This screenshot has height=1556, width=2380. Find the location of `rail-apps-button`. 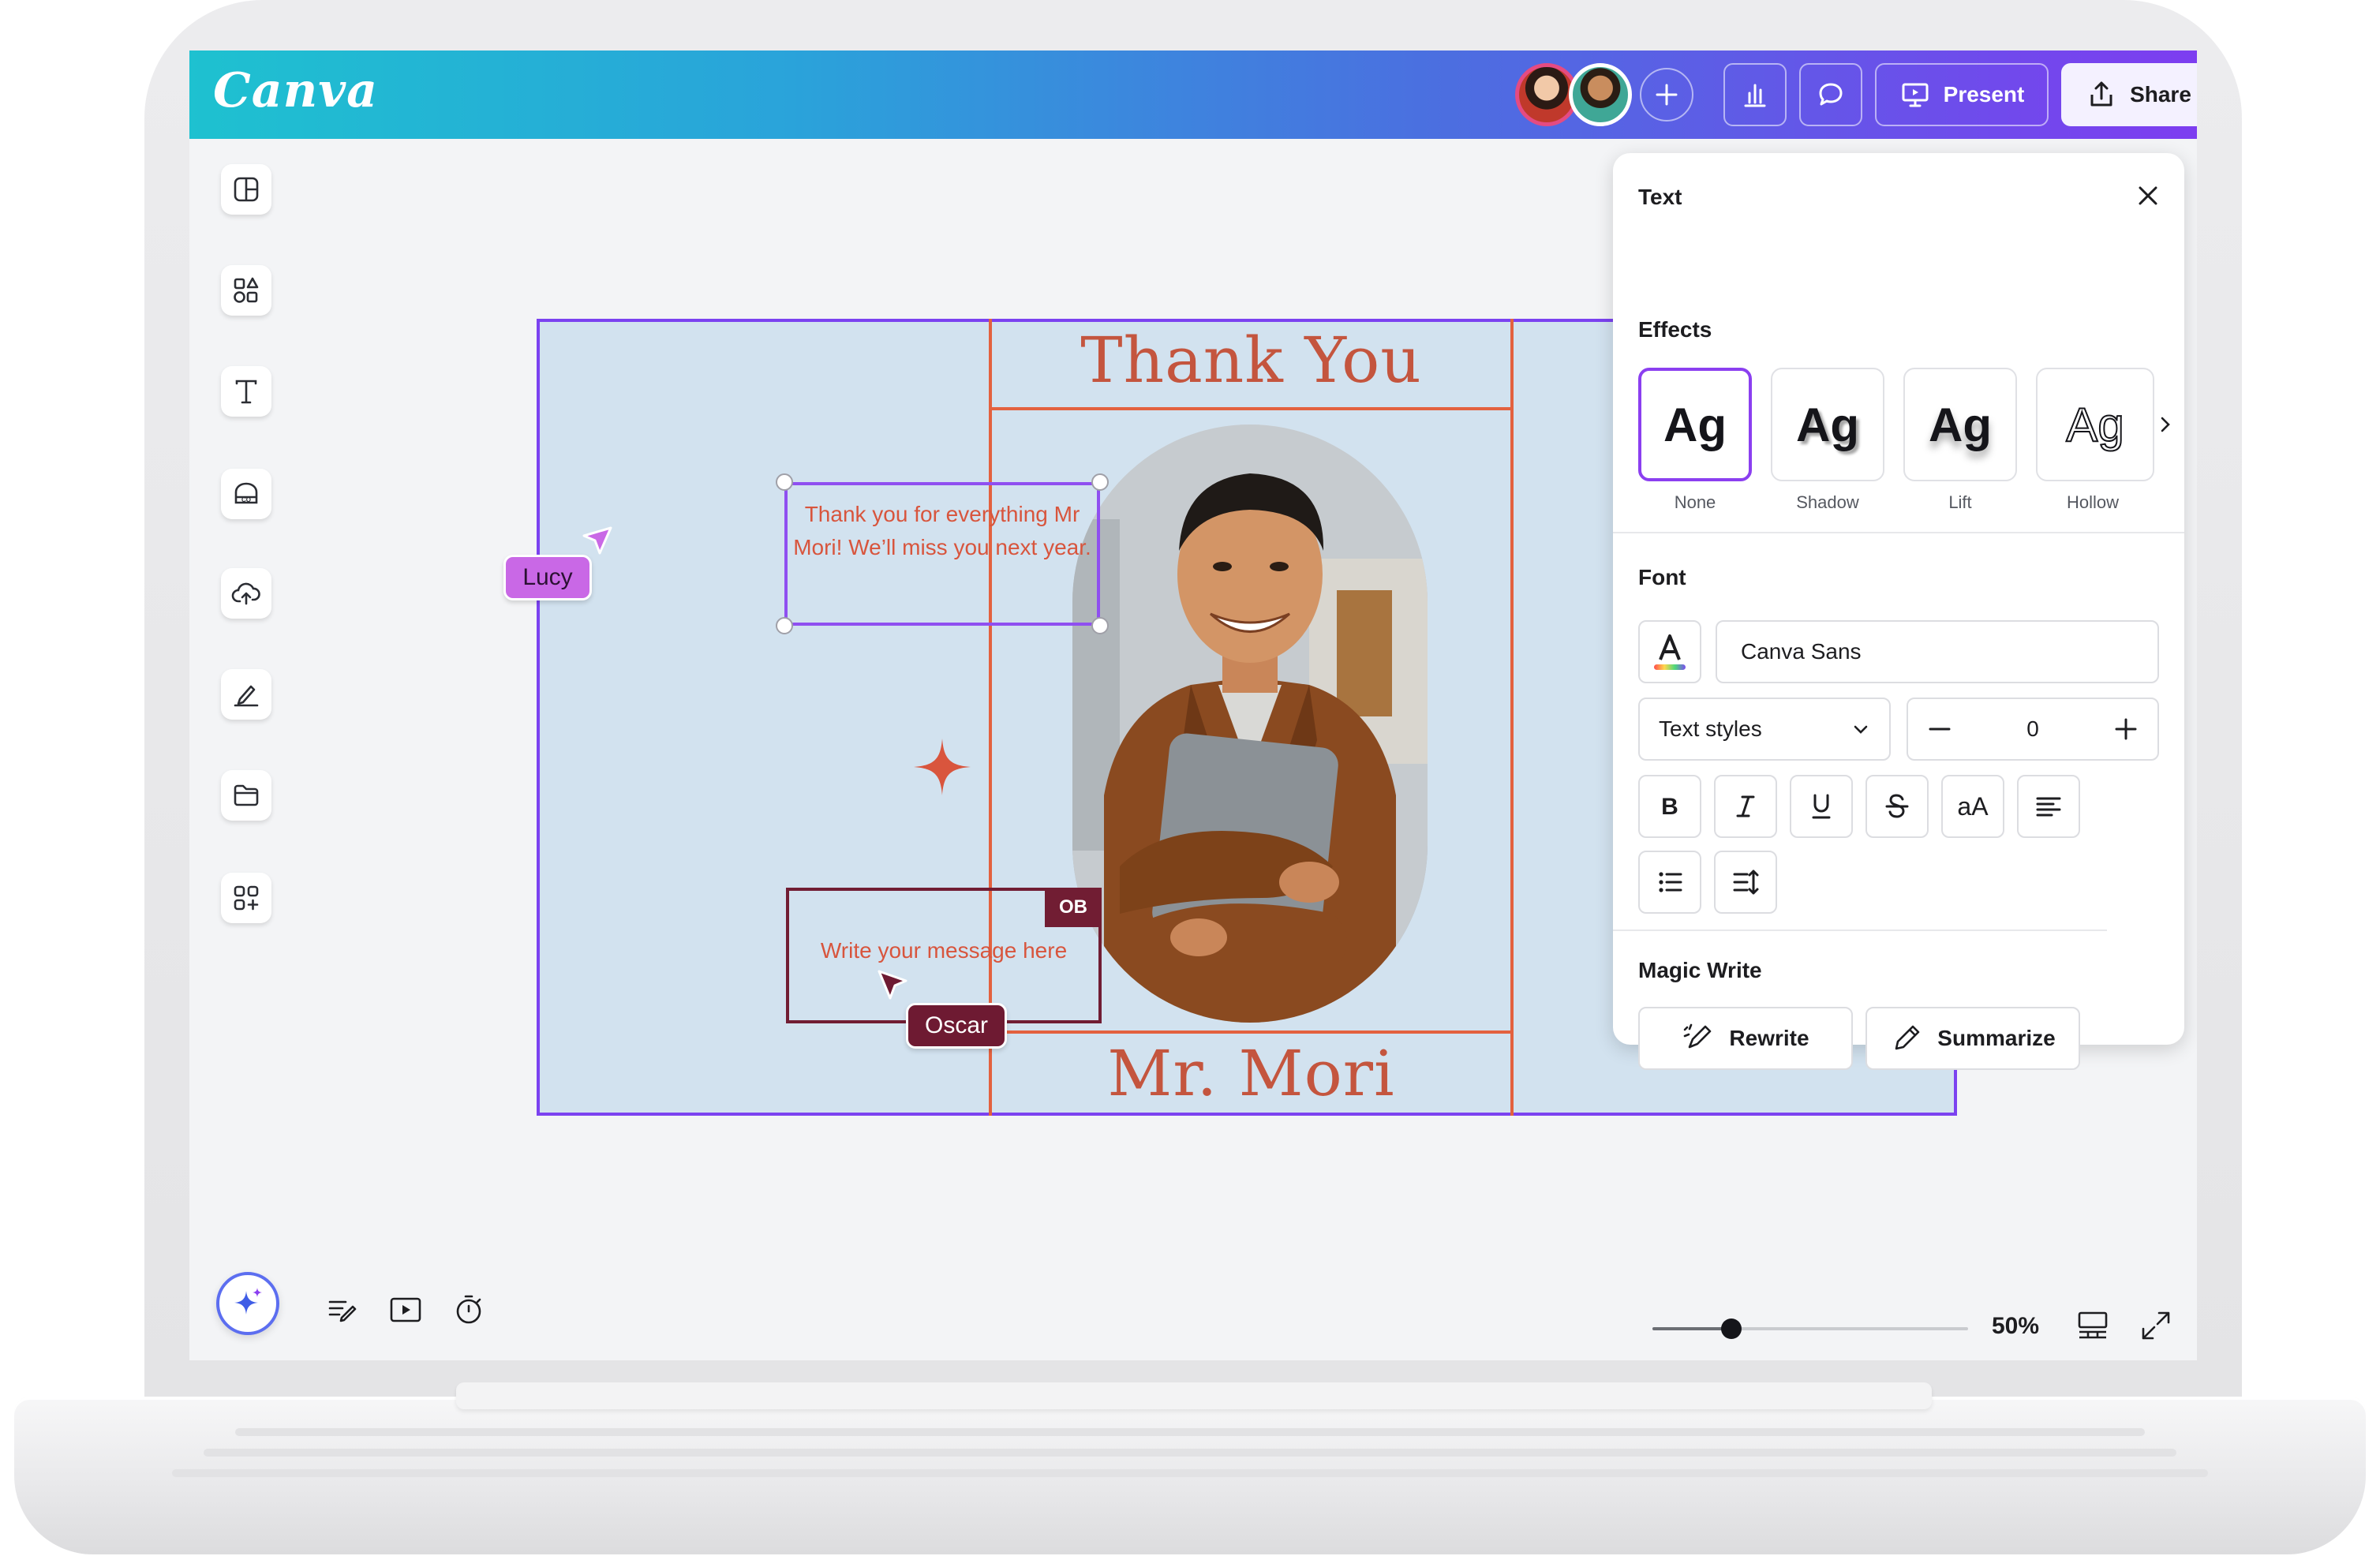

rail-apps-button is located at coordinates (246, 898).